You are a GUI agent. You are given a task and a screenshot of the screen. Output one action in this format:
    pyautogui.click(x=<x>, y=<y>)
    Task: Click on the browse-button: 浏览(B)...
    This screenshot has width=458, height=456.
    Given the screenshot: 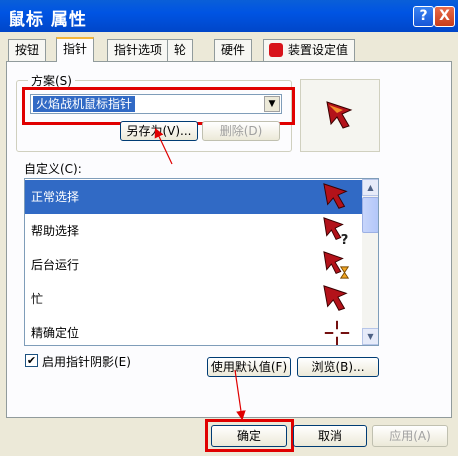 What is the action you would take?
    pyautogui.click(x=338, y=367)
    